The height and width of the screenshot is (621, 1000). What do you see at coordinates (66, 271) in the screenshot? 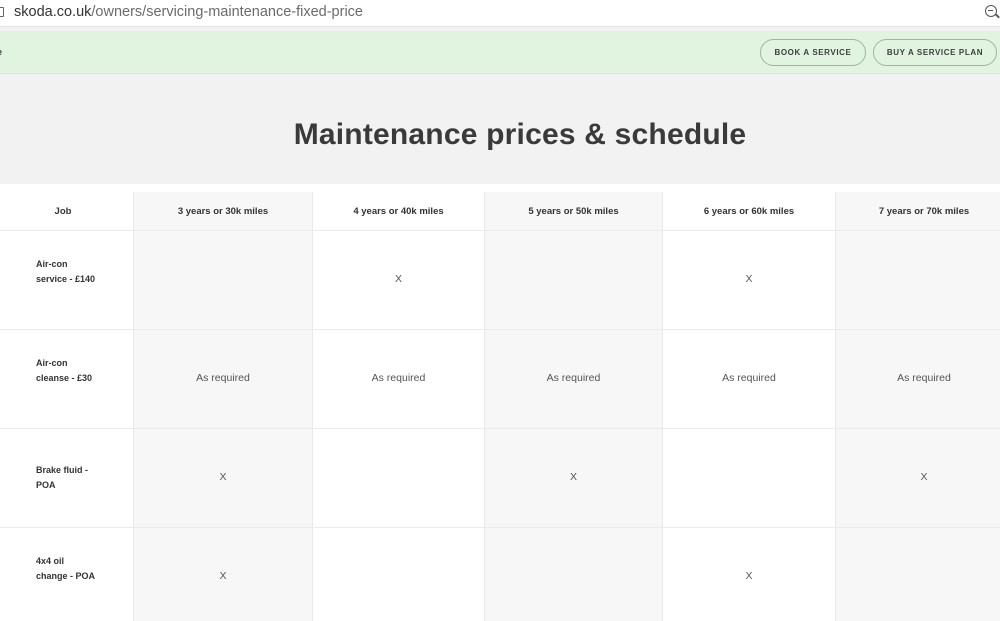
I see `job-label: Air-con service - £140` at bounding box center [66, 271].